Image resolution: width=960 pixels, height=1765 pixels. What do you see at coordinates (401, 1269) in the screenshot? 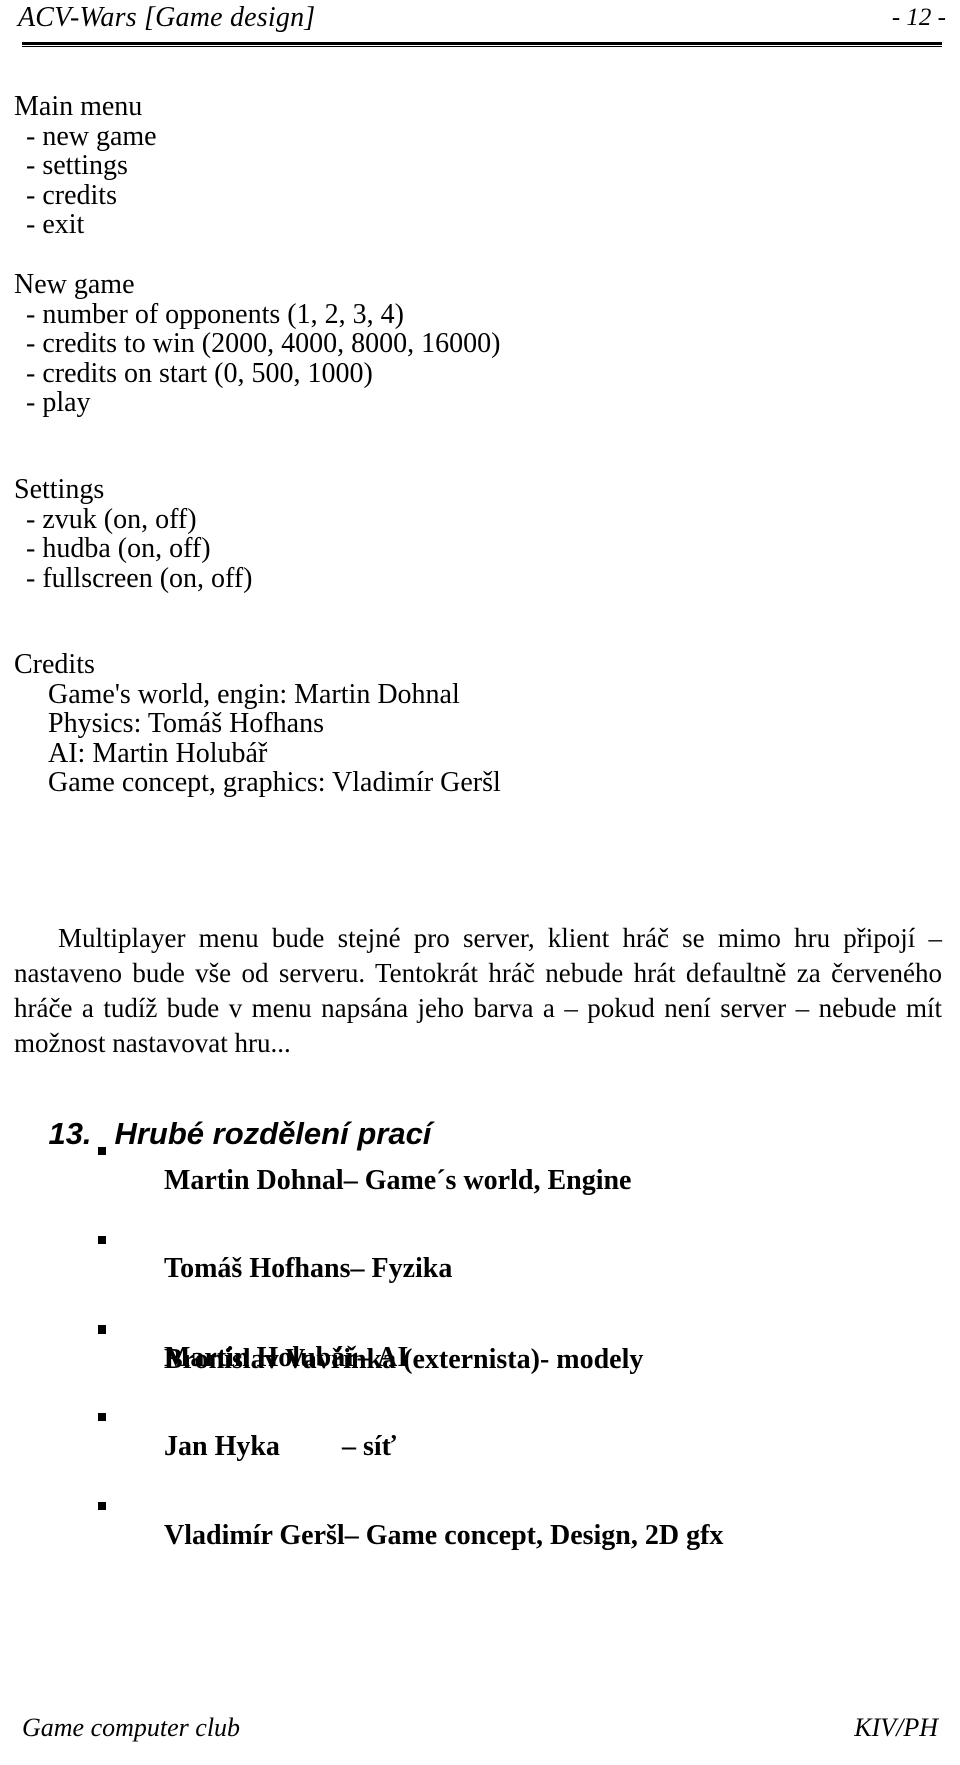
I see `assignment-task: – Fyzika` at bounding box center [401, 1269].